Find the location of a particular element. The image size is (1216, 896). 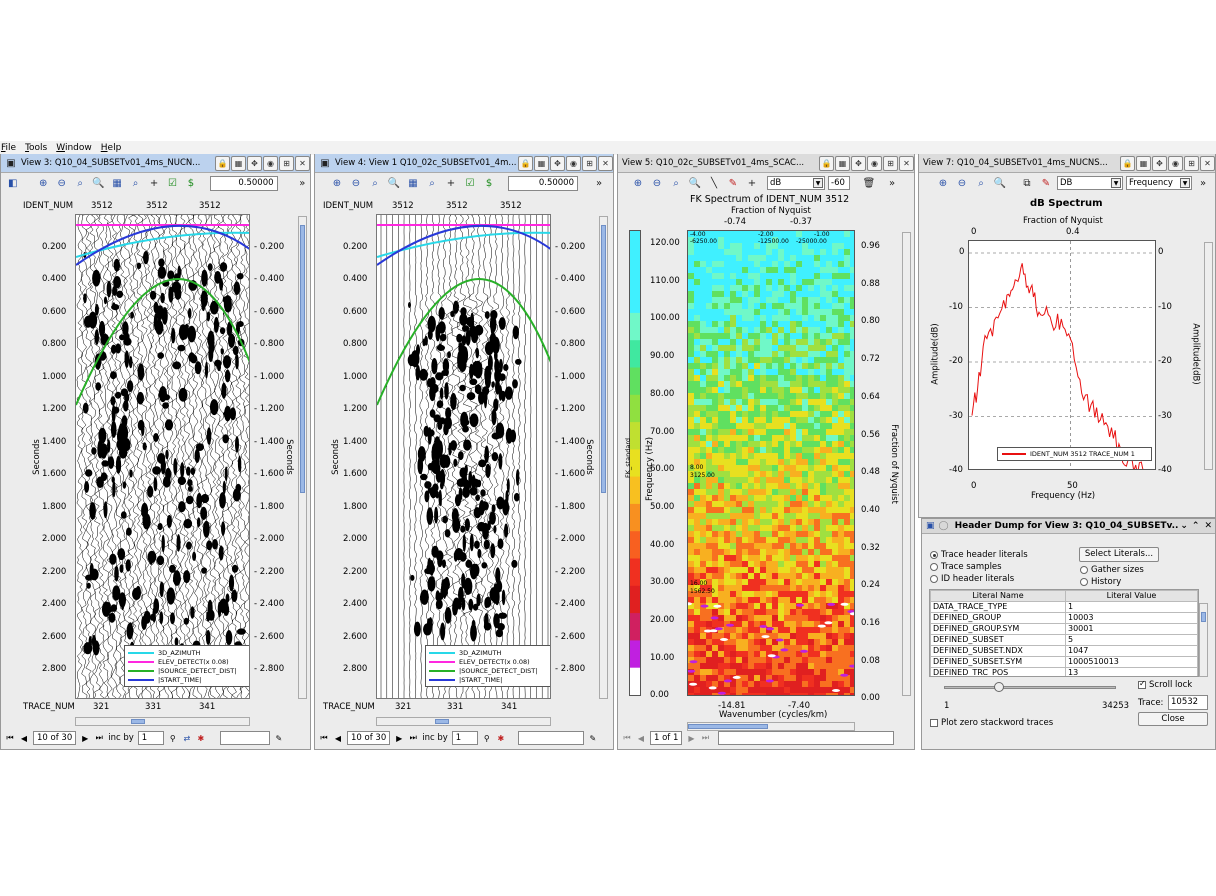

menu-help: Help is located at coordinates (111, 148).